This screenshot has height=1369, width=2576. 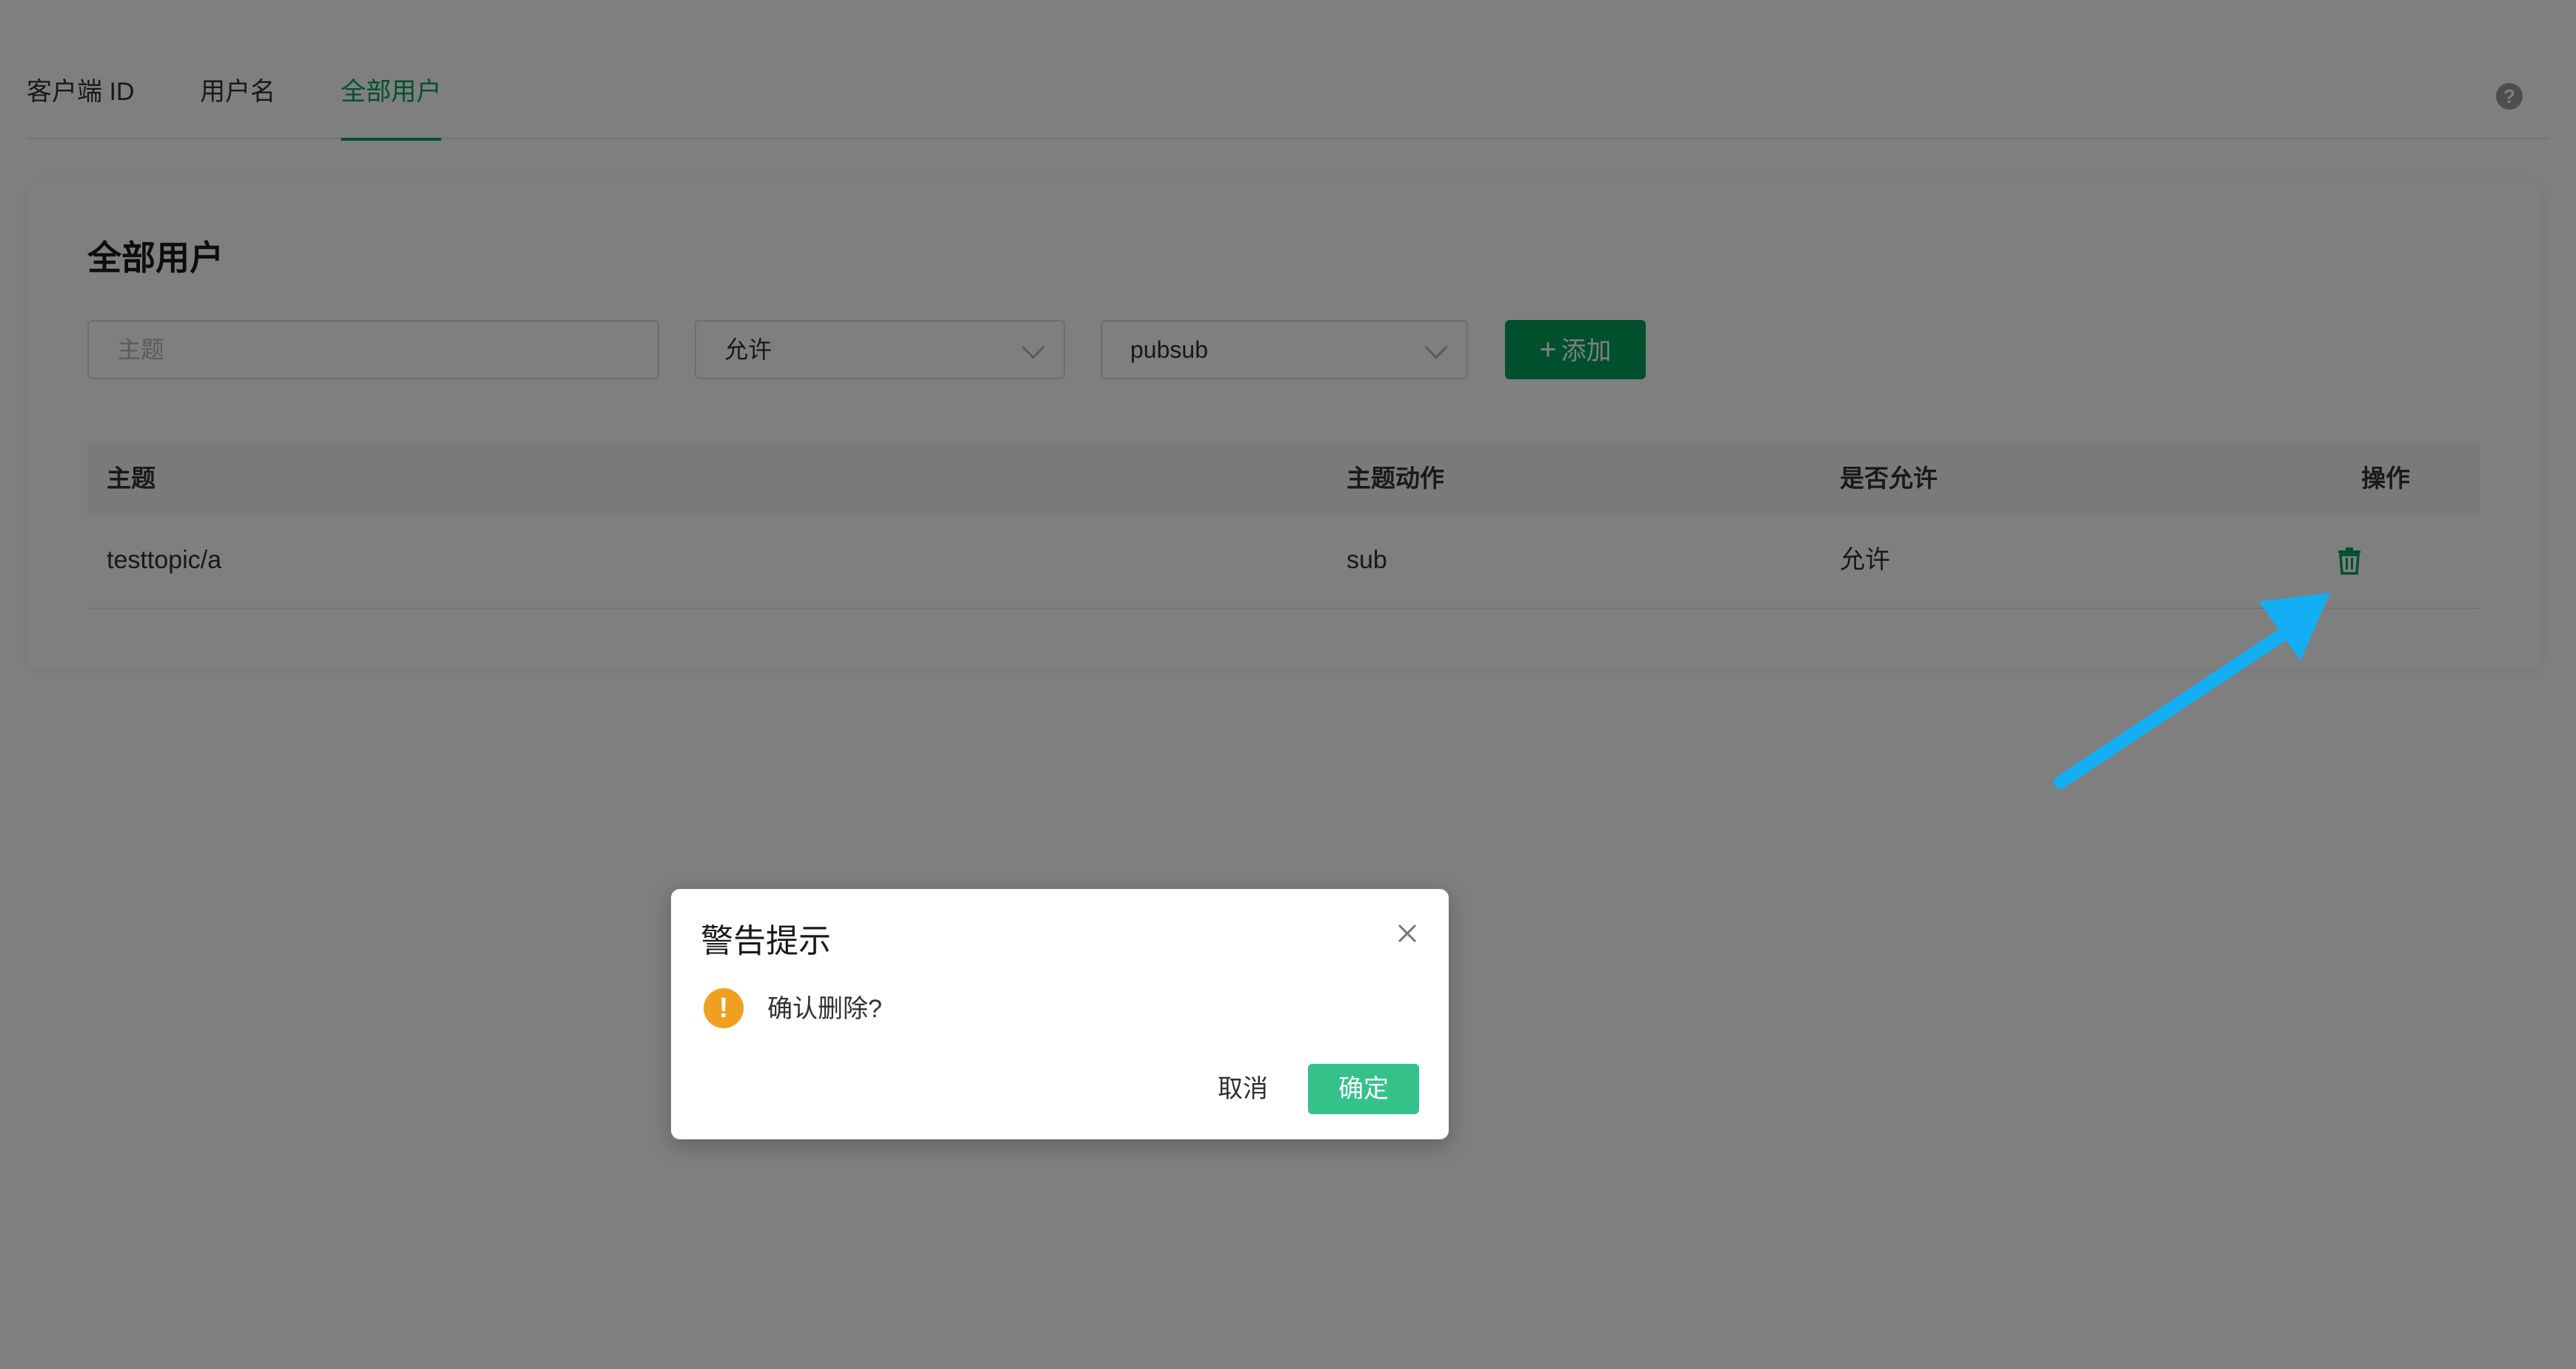 What do you see at coordinates (766, 941) in the screenshot?
I see `dialog-title: 警告提示` at bounding box center [766, 941].